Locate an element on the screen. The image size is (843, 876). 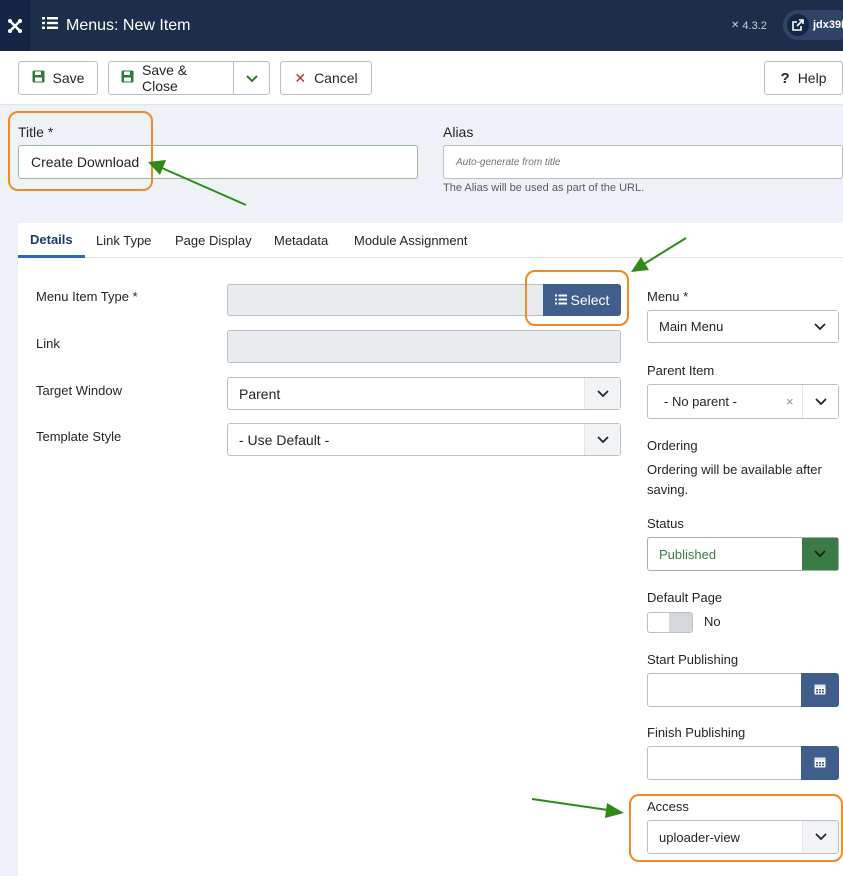
select-label: Select is located at coordinates (590, 300).